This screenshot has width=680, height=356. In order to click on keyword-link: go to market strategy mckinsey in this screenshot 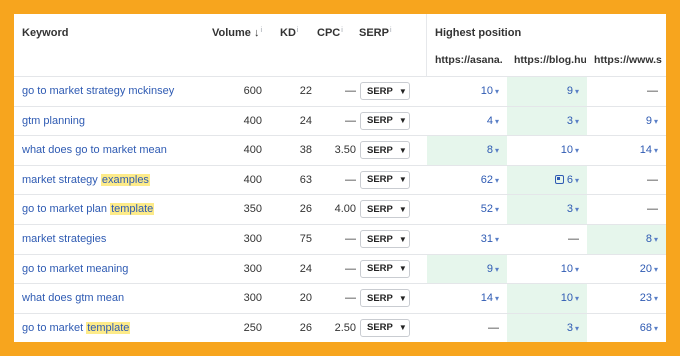, I will do `click(98, 91)`.